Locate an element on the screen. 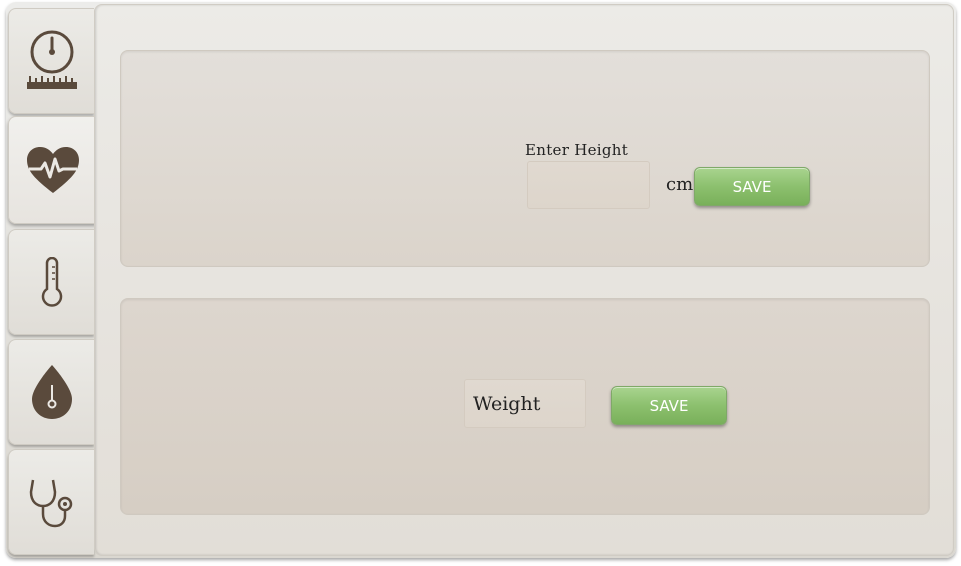 The image size is (961, 566). tab-stethoscope is located at coordinates (51, 502).